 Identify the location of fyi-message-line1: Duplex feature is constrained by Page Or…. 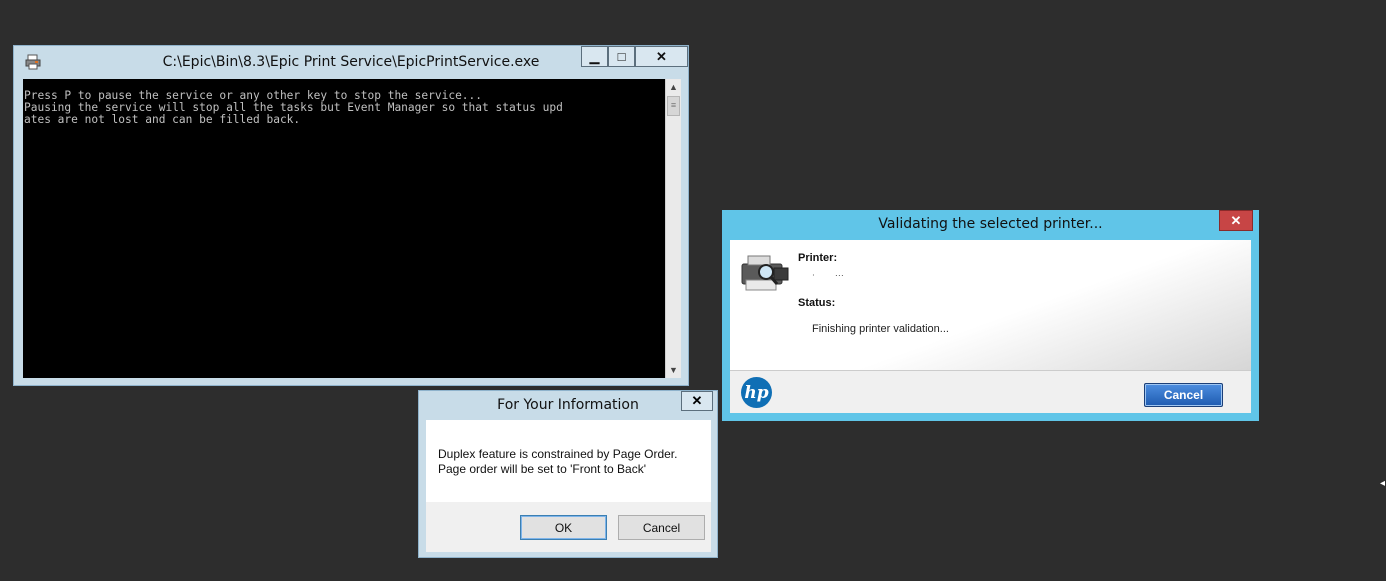
(558, 454).